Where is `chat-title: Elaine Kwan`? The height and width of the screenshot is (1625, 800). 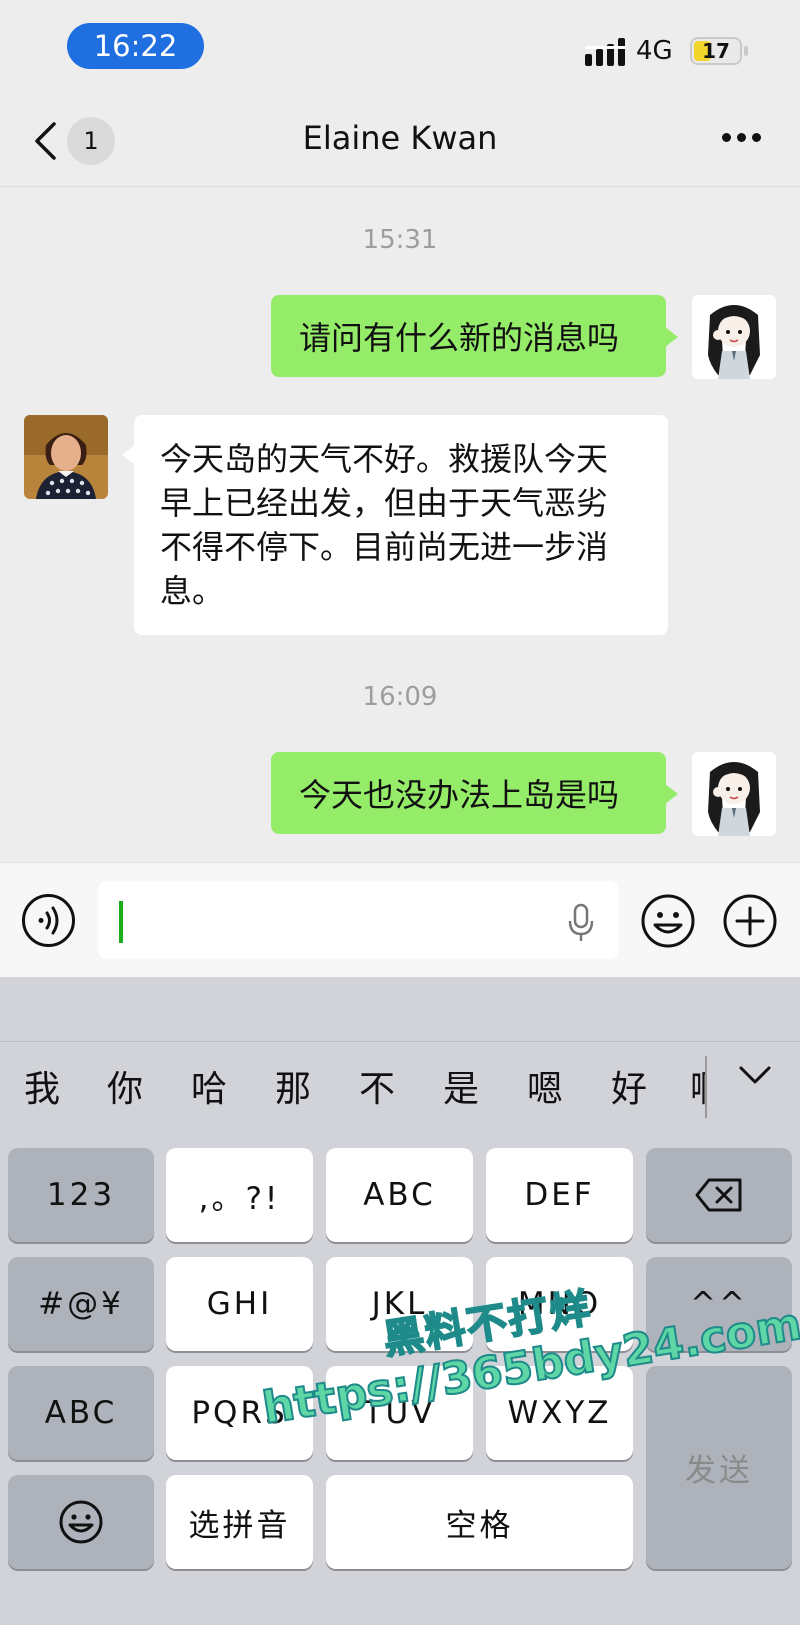 chat-title: Elaine Kwan is located at coordinates (400, 138).